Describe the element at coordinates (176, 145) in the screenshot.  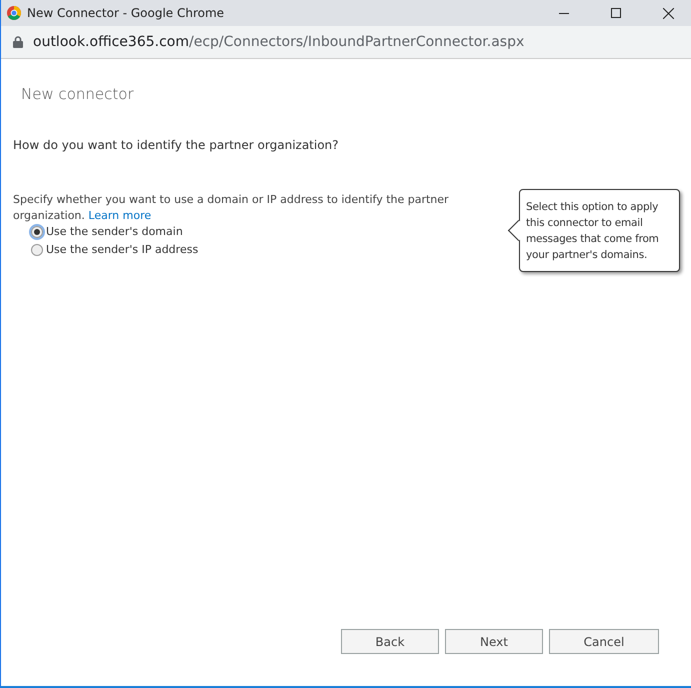
I see `question-text: How do you want to identify the partner organization?` at that location.